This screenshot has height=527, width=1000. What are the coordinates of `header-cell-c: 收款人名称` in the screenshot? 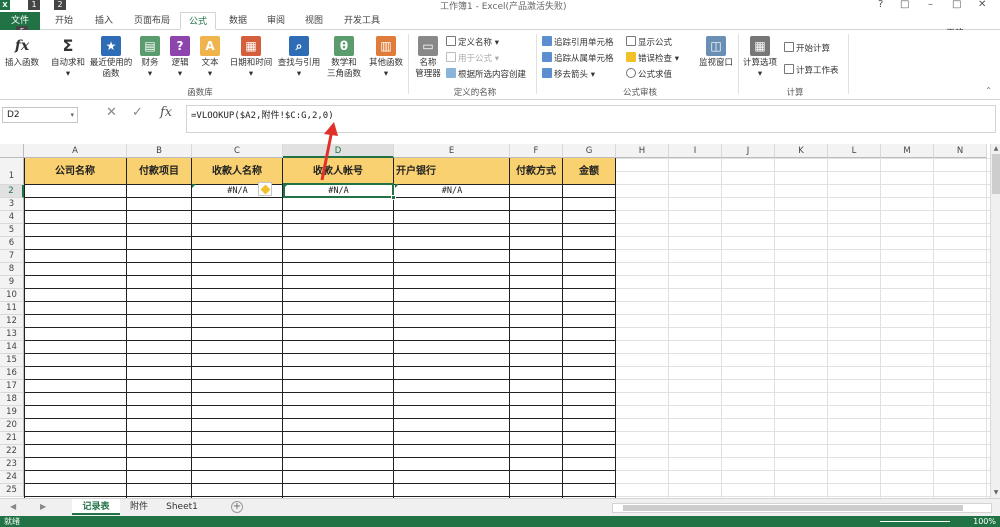 It's located at (237, 171).